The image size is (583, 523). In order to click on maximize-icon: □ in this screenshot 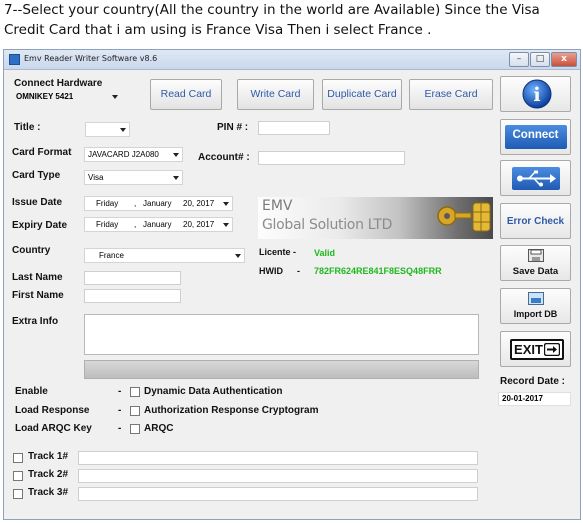, I will do `click(540, 59)`.